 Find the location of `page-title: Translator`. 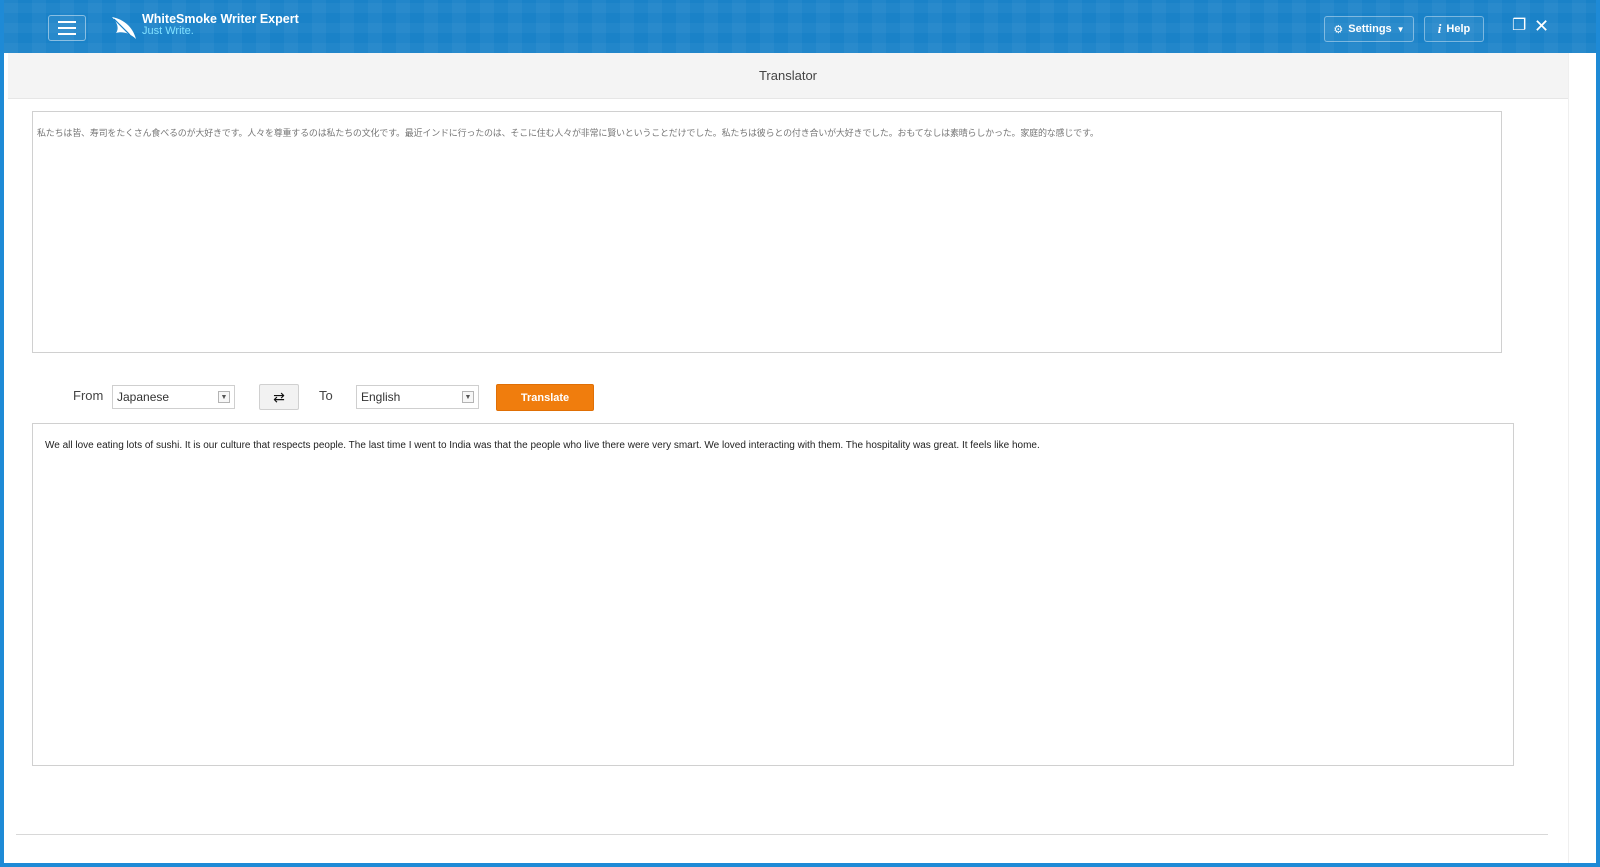

page-title: Translator is located at coordinates (788, 75).